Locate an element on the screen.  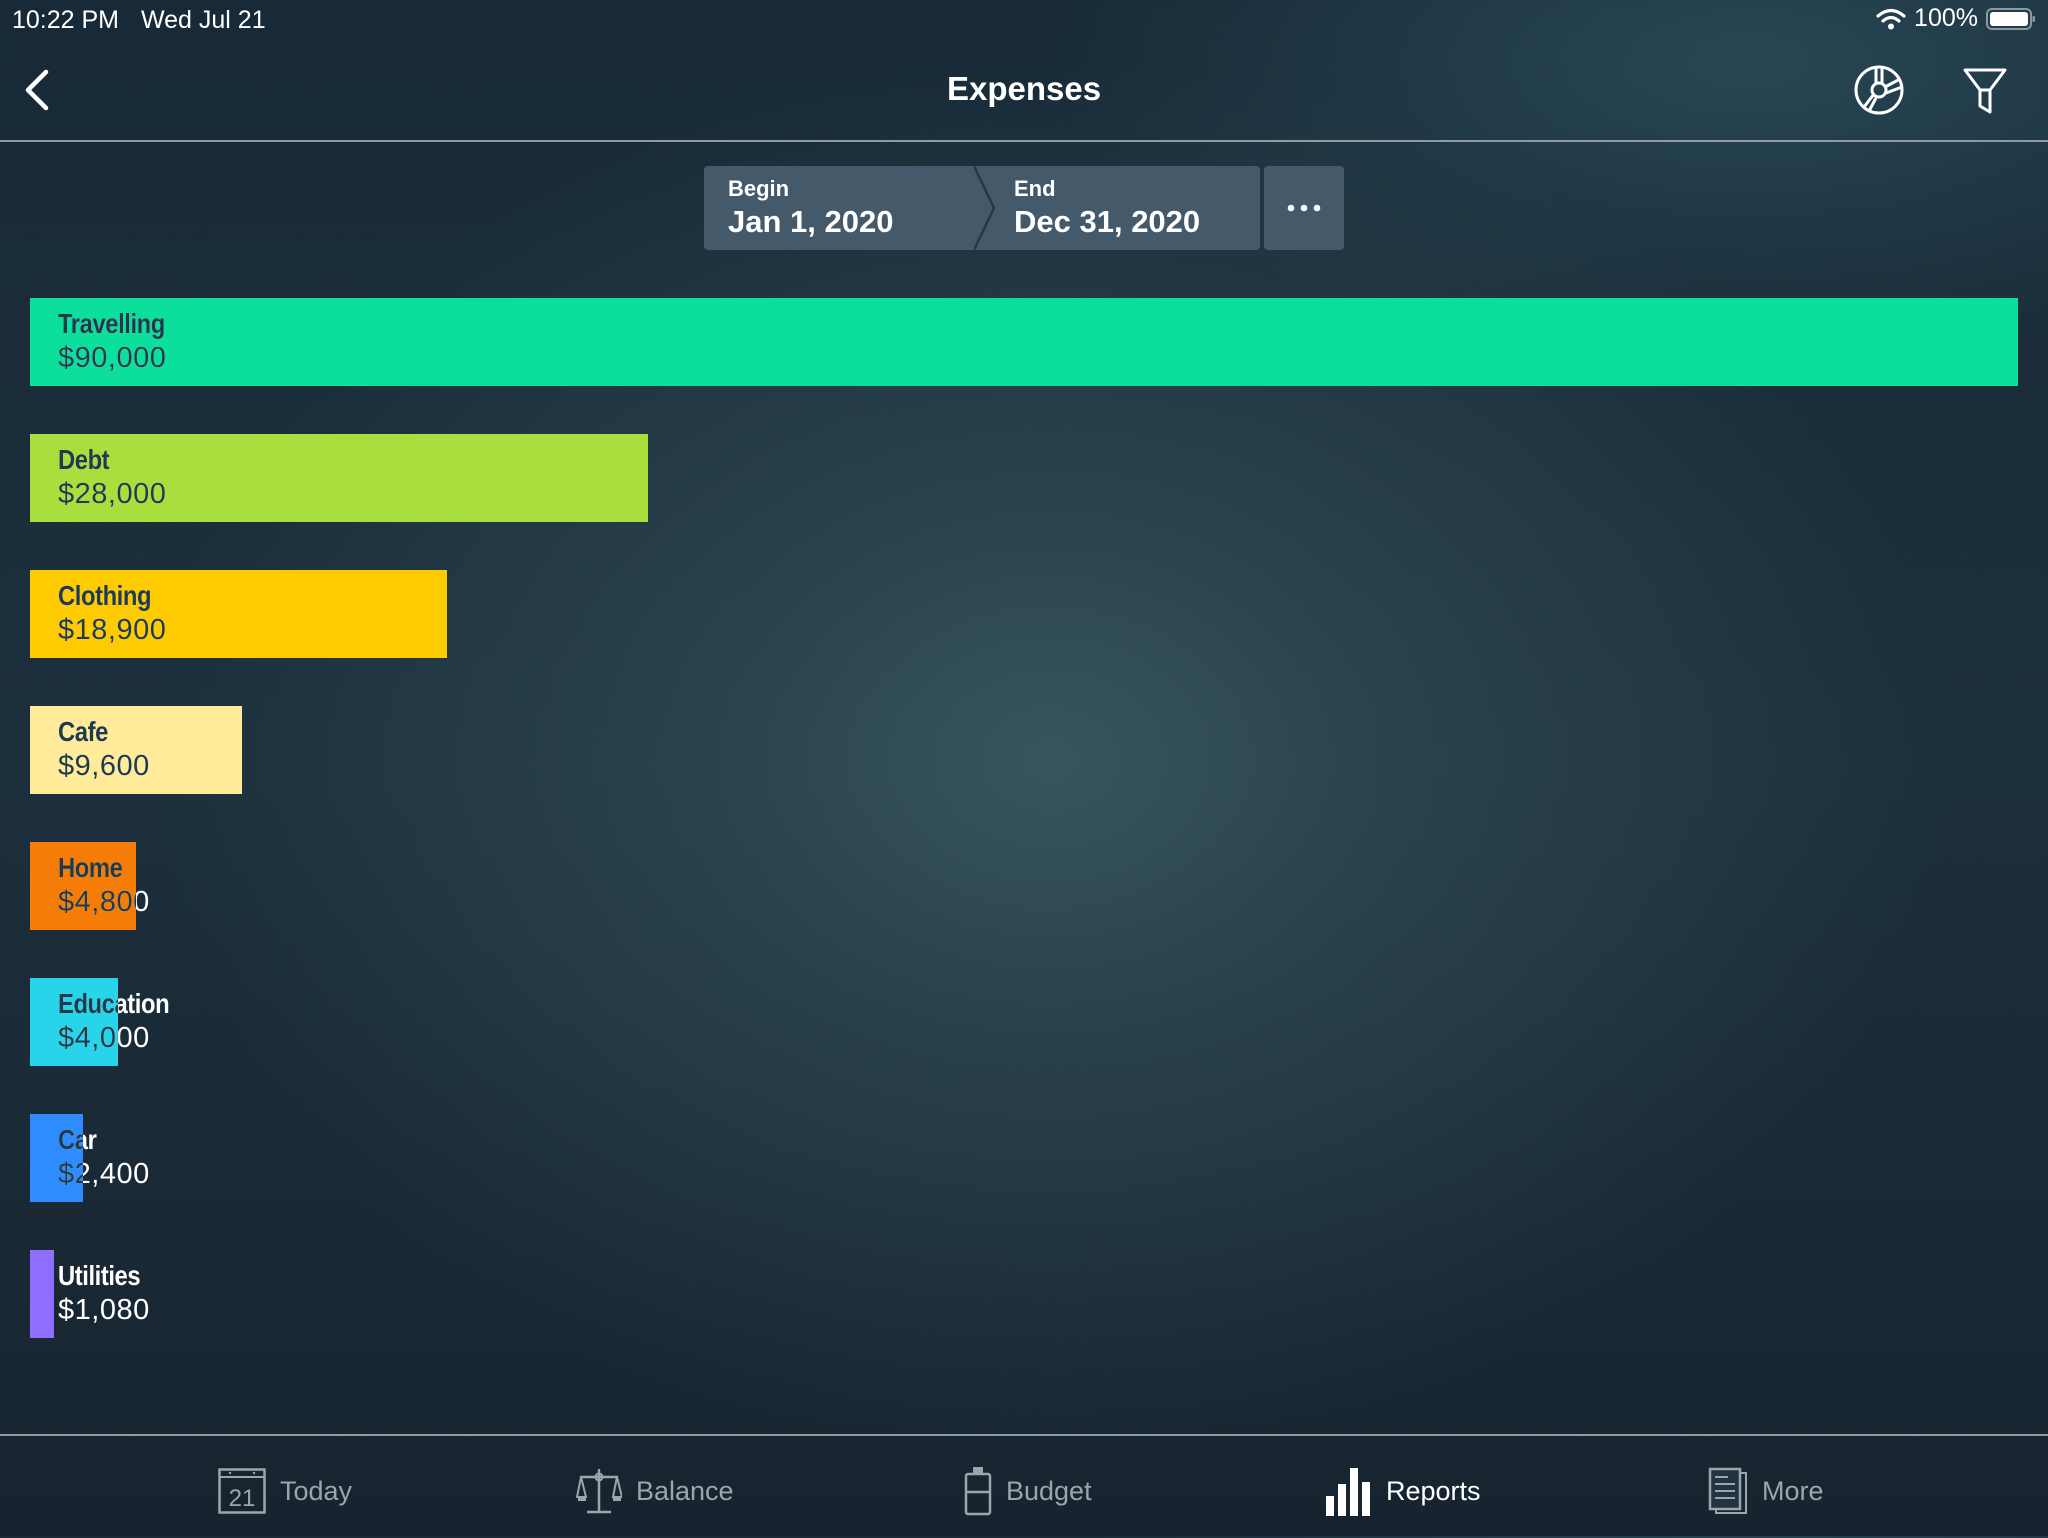
filter-icon is located at coordinates (1985, 91).